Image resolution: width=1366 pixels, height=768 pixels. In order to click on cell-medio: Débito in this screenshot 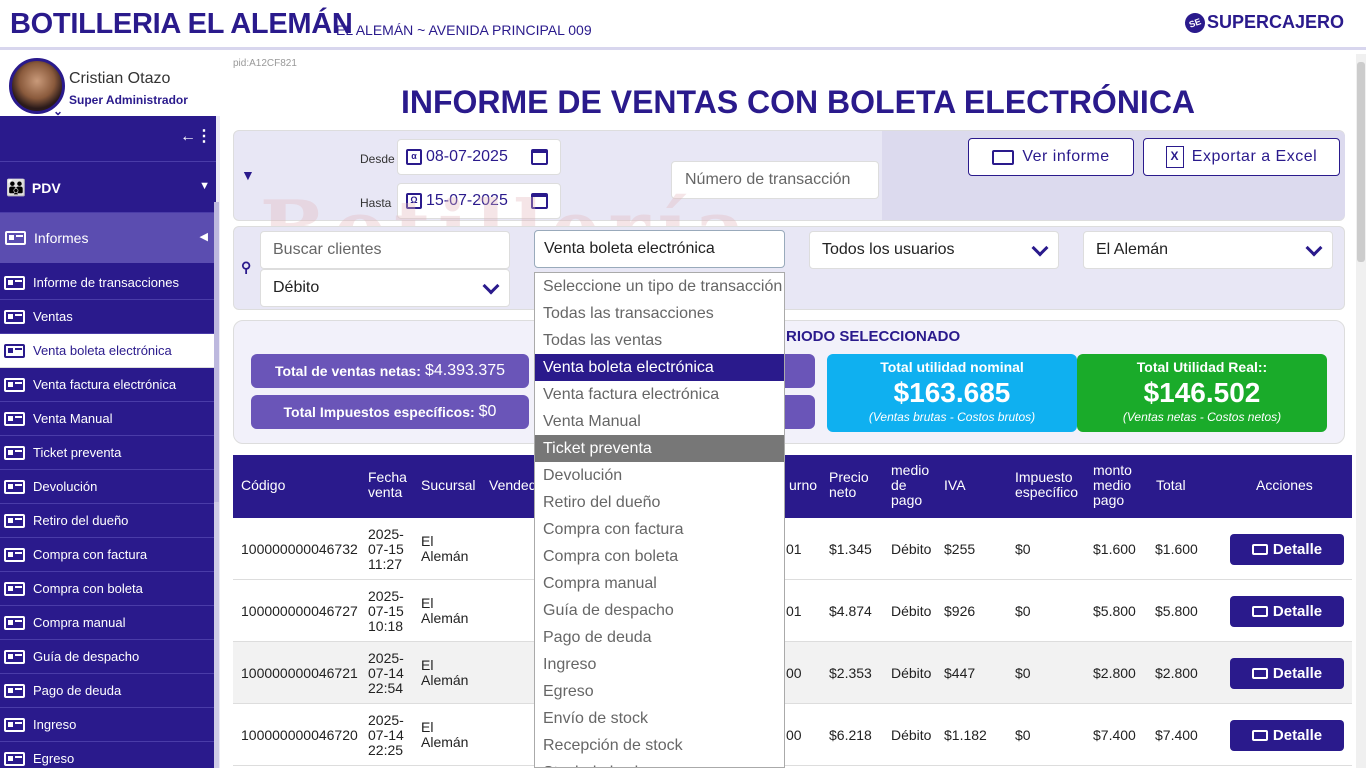, I will do `click(911, 673)`.